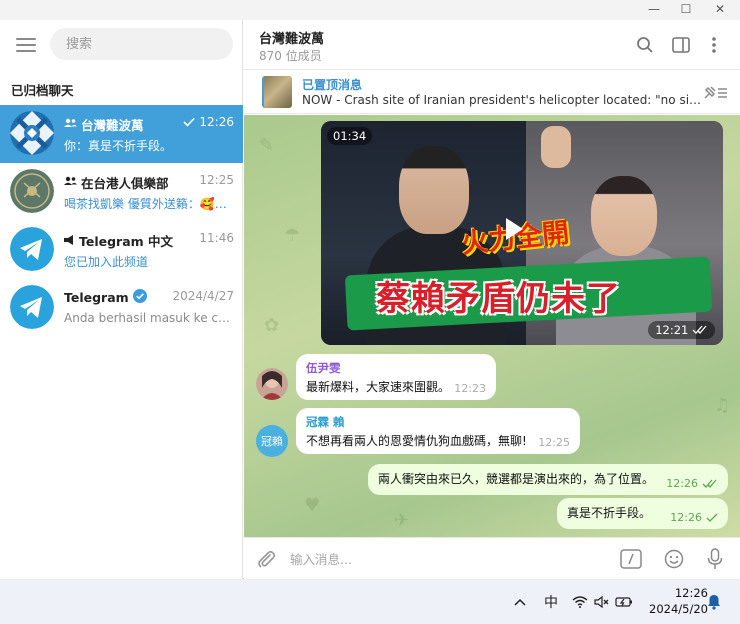  I want to click on system-clock: 12:26 2024/5/20, so click(674, 601).